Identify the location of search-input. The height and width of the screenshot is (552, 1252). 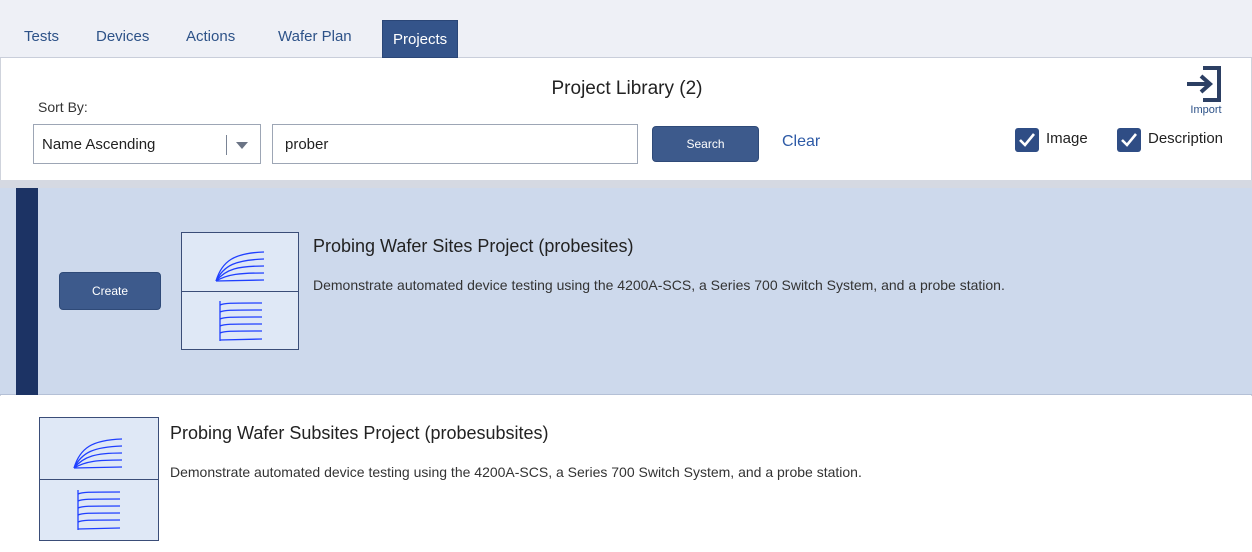
(455, 144).